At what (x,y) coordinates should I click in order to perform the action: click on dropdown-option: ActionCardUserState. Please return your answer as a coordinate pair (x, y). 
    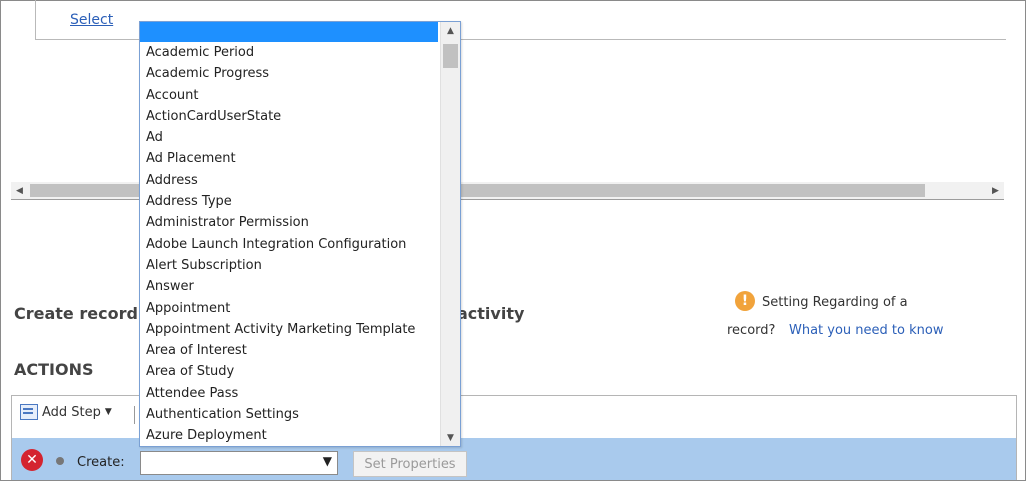
    Looking at the image, I should click on (289, 116).